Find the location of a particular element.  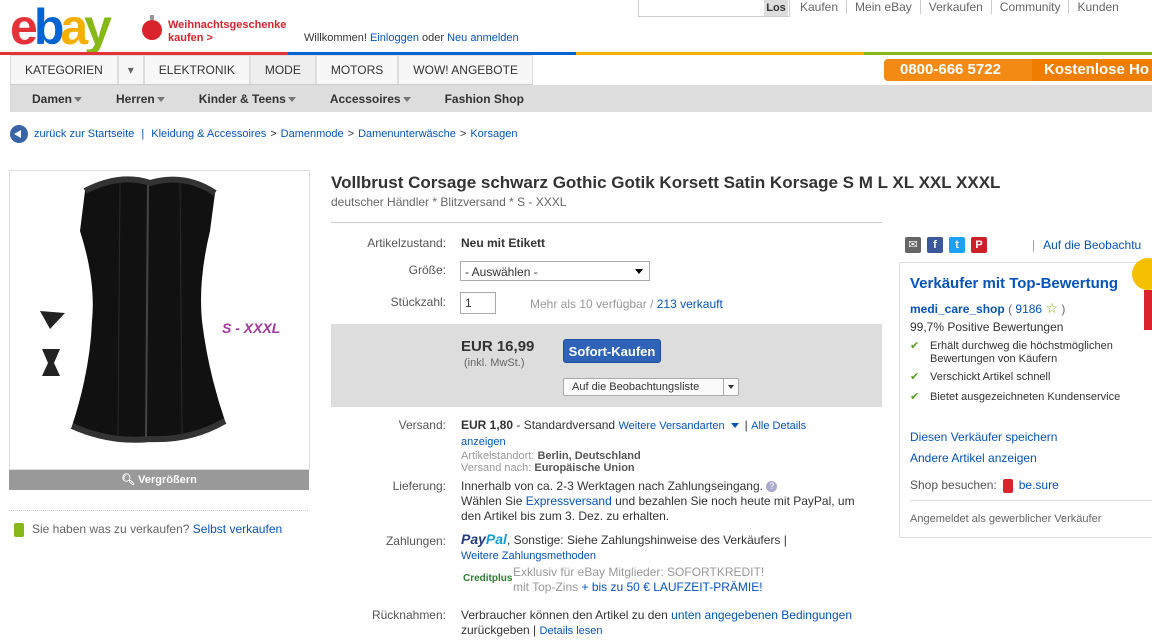

availability: Mehr als 10 verfügbar / 213 verkauft is located at coordinates (626, 304).